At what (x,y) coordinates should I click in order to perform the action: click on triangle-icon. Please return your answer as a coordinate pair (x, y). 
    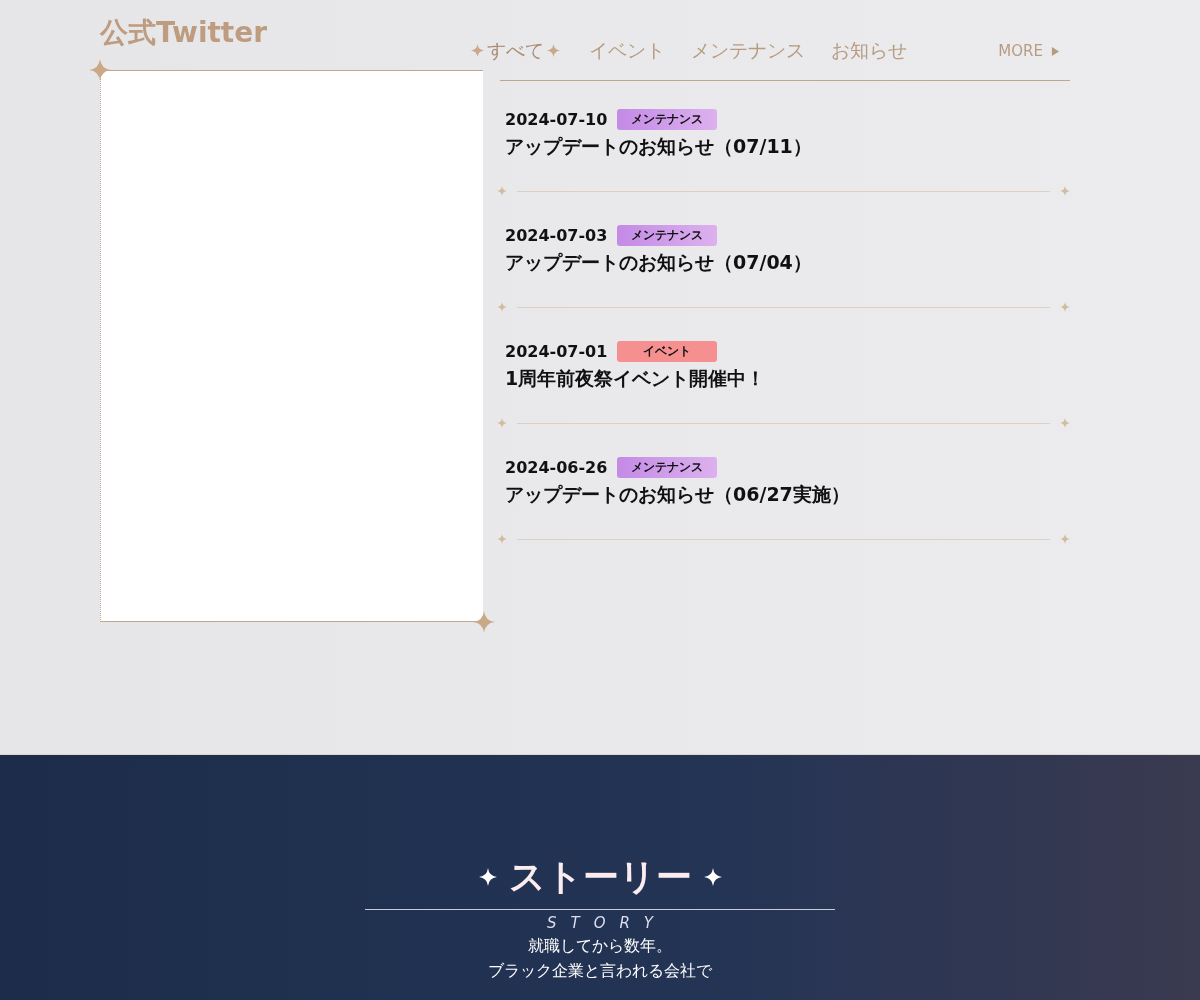
    Looking at the image, I should click on (1055, 51).